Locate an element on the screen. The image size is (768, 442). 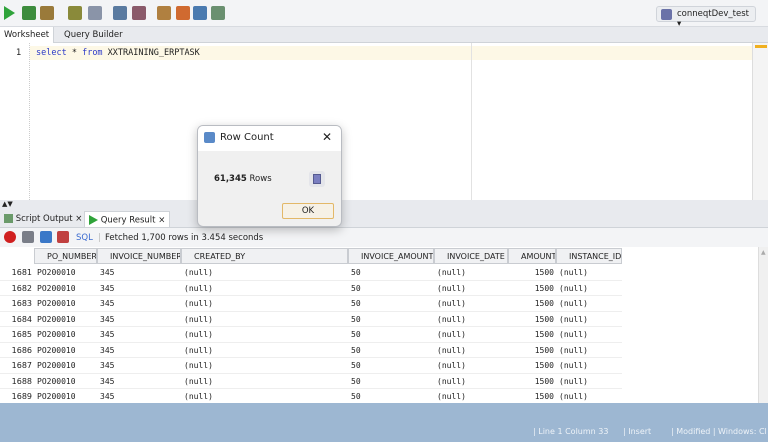
sql-history-icon is located at coordinates (183, 13).